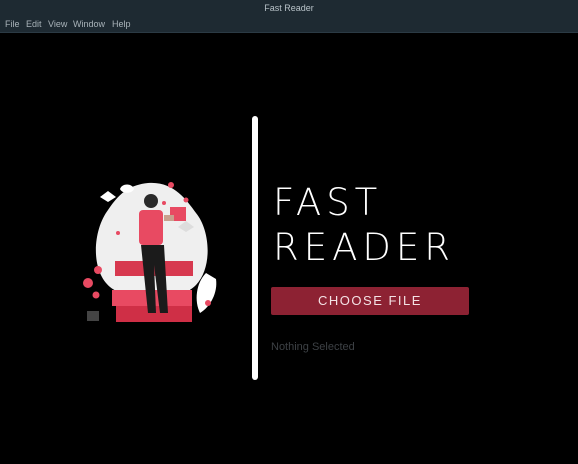  What do you see at coordinates (34, 24) in the screenshot?
I see `menu-edit: Edit` at bounding box center [34, 24].